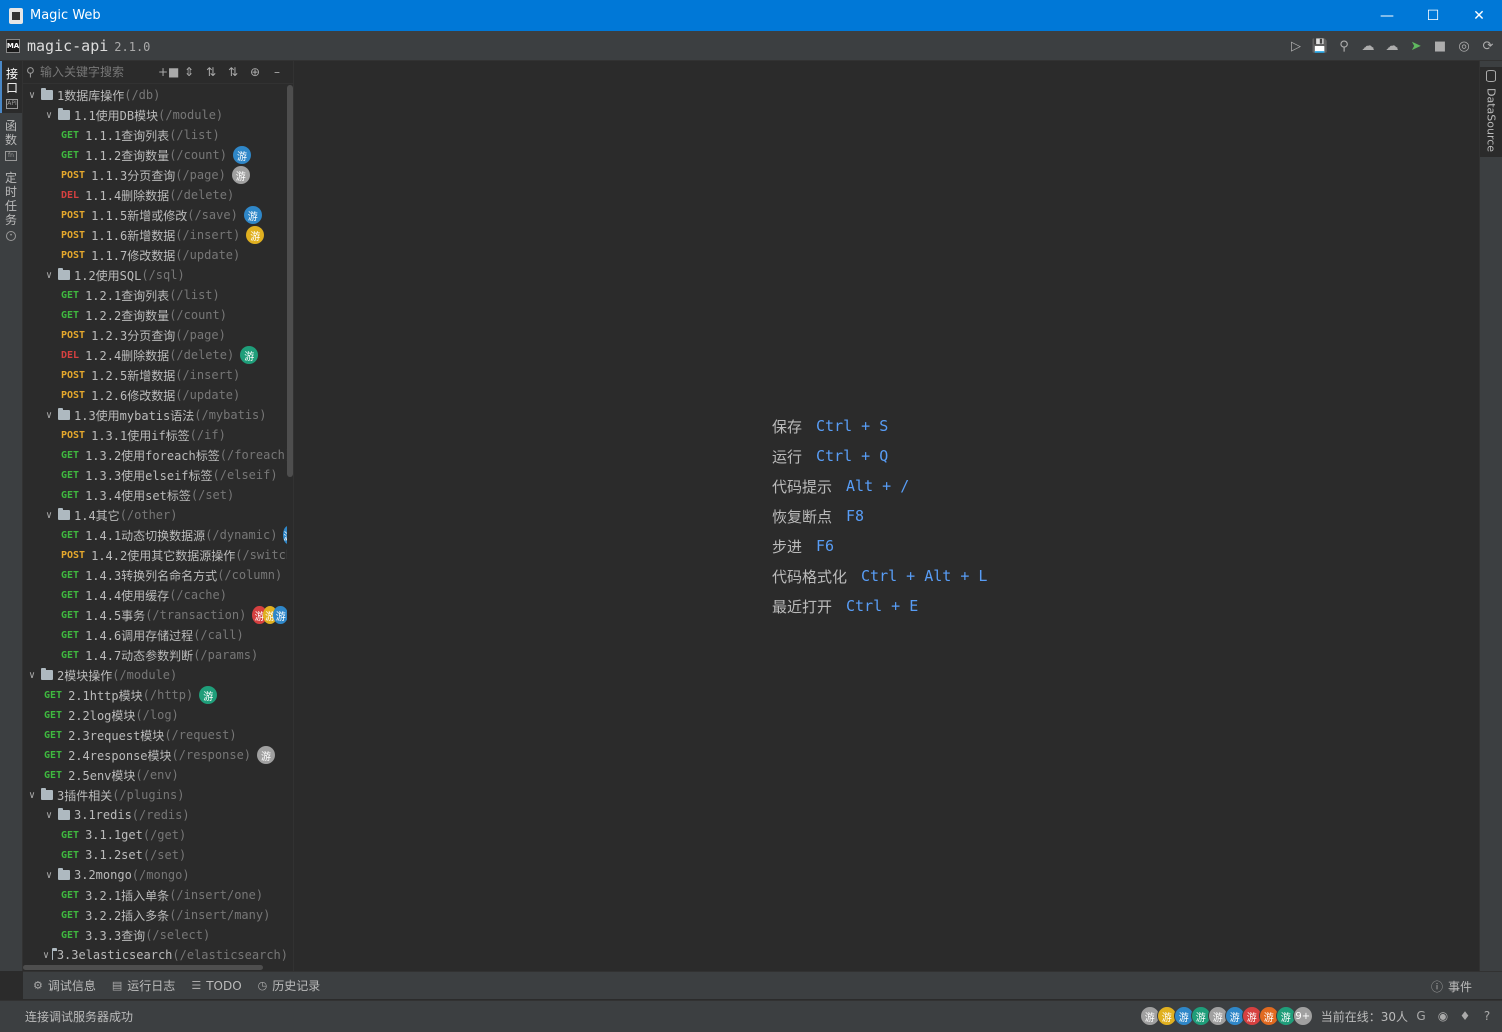 The width and height of the screenshot is (1502, 1032). I want to click on tree-folder: ∨ 1.4其它 (/other), so click(155, 515).